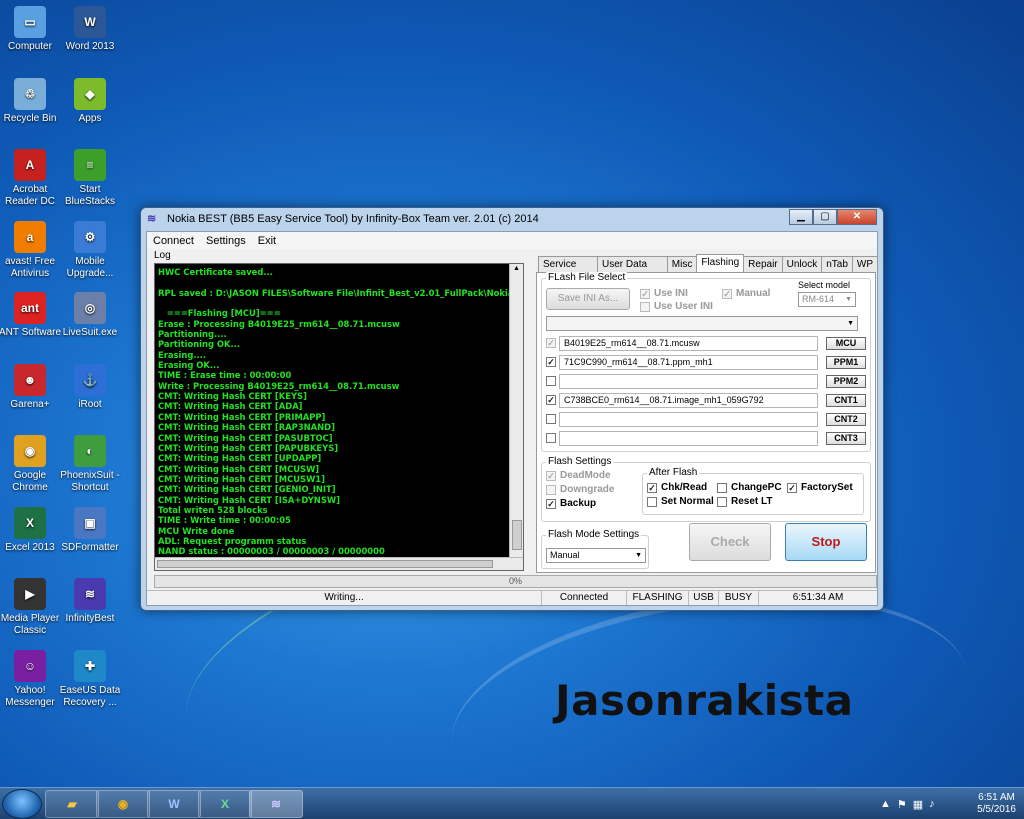 This screenshot has height=819, width=1024. I want to click on desktop-icon: ▶ Media Player Classic, so click(31, 607).